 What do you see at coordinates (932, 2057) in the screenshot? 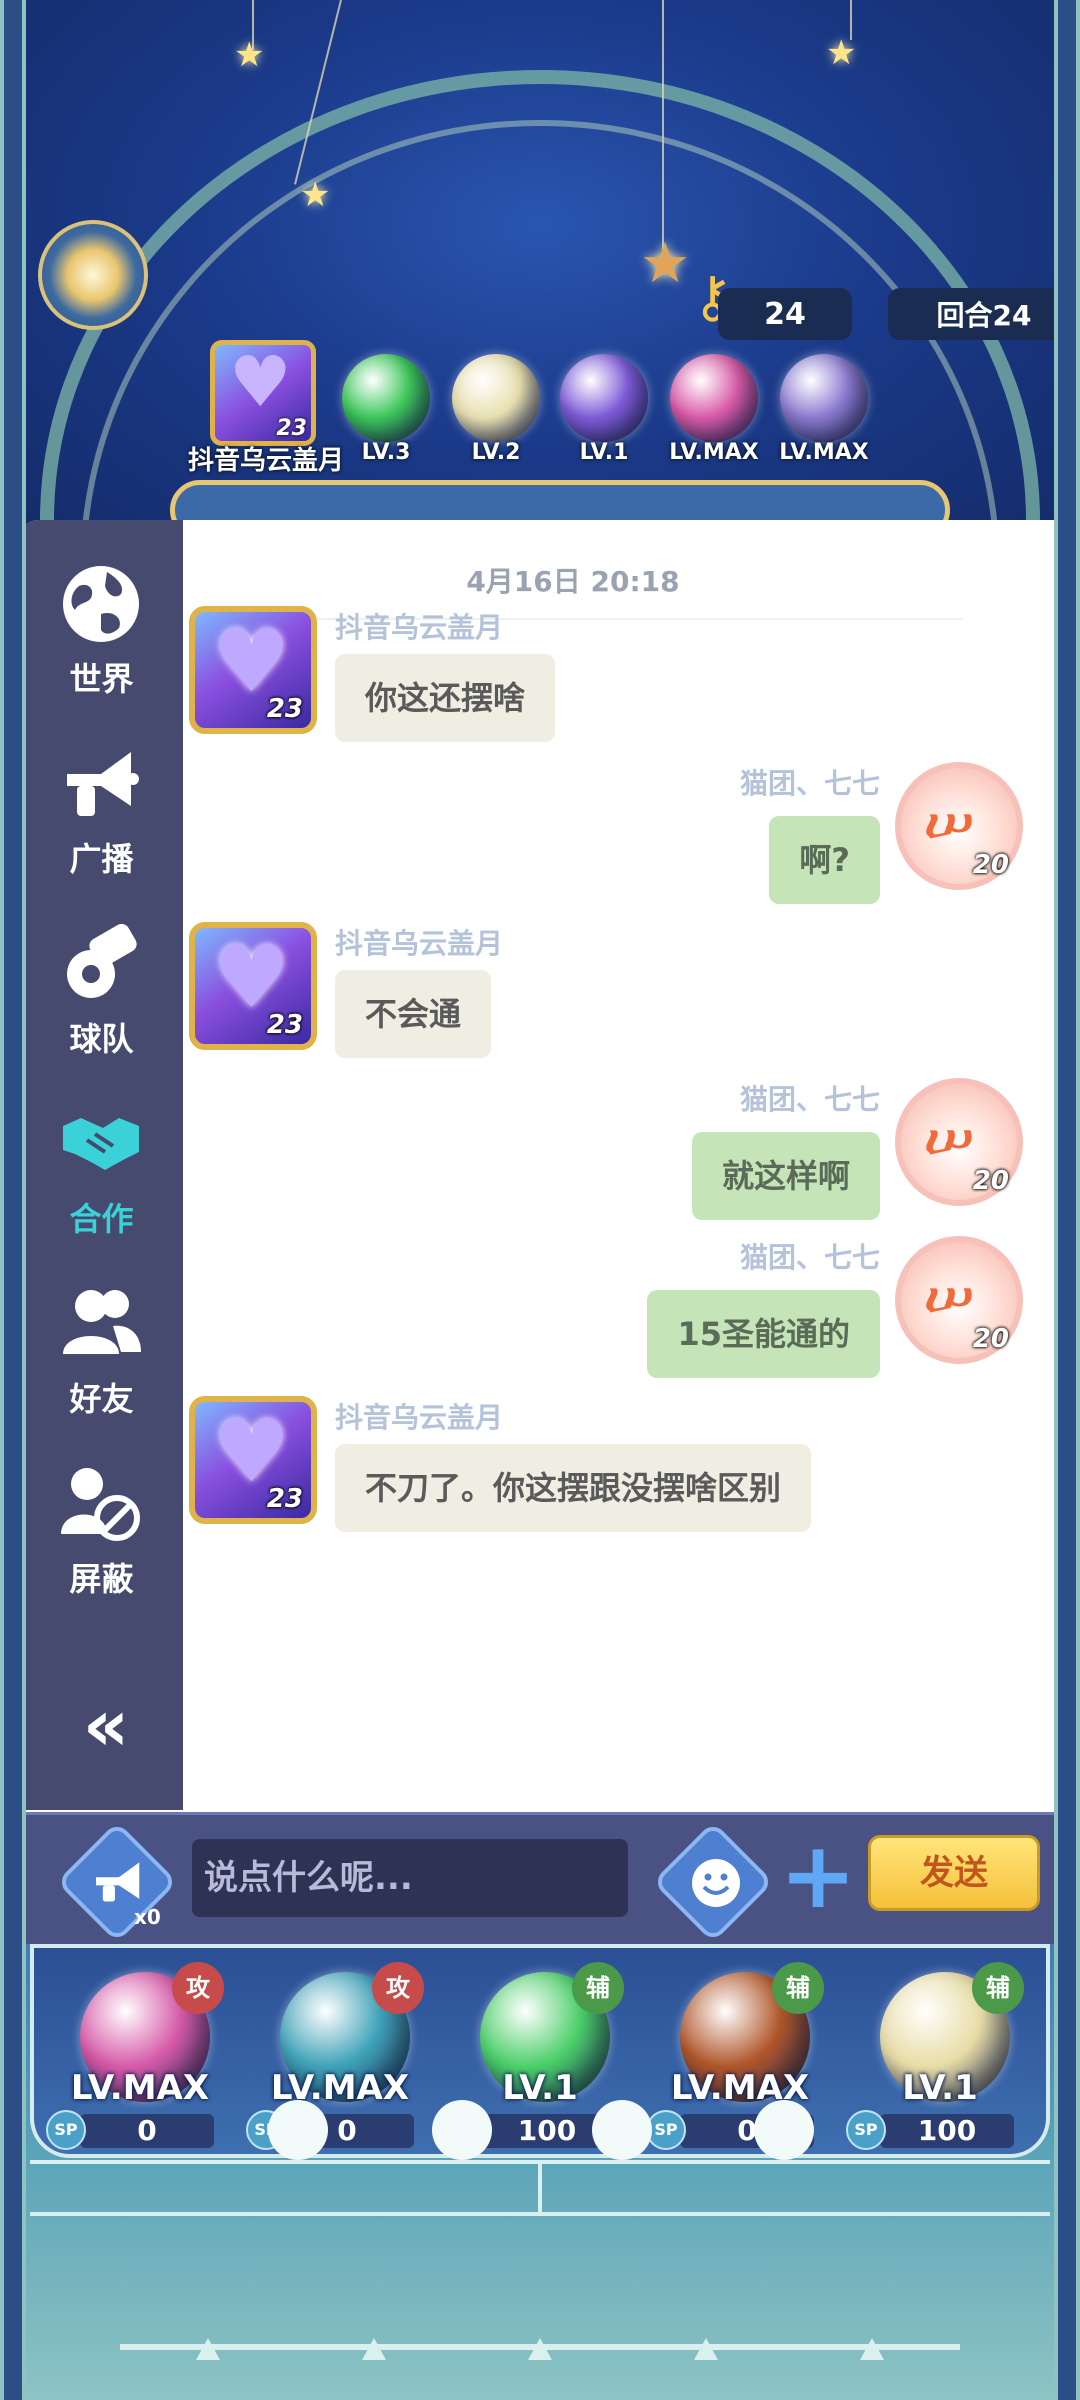
I see `skill-slot: 辅 LV.1 100 SP` at bounding box center [932, 2057].